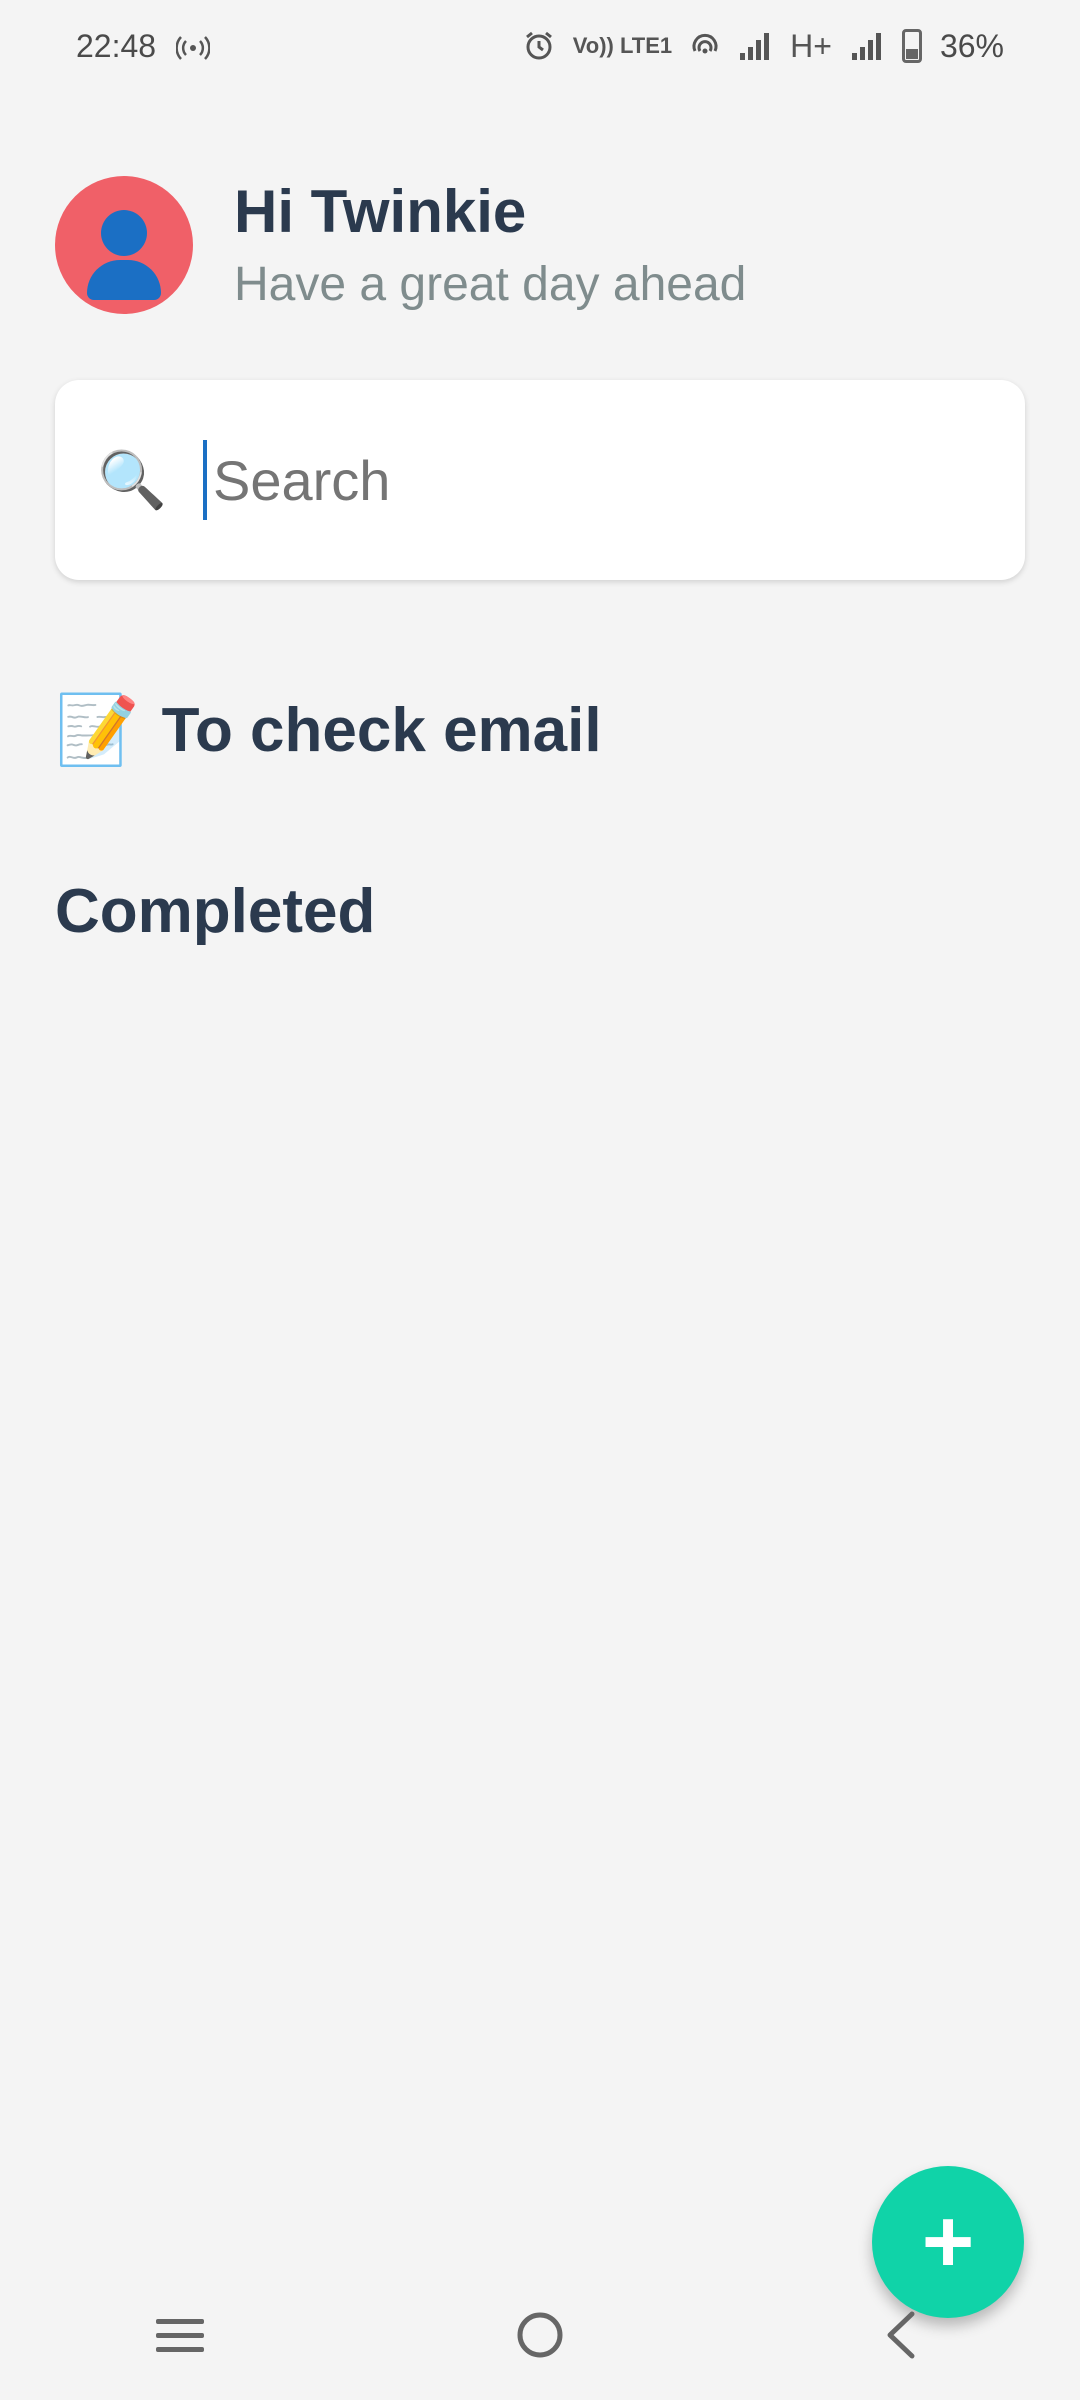 The width and height of the screenshot is (1080, 2400). Describe the element at coordinates (622, 45) in the screenshot. I see `volte-icon: Vo)) LTE1` at that location.